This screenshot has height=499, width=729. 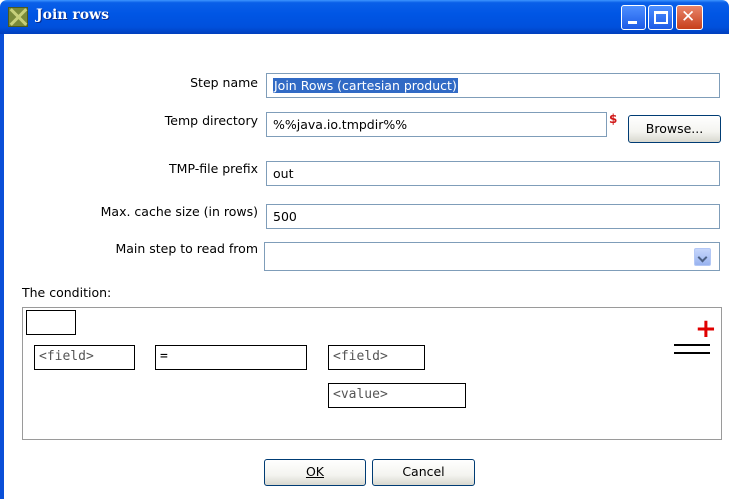 I want to click on temp-directory-input: %%java.io.tmpdir%%, so click(x=436, y=124).